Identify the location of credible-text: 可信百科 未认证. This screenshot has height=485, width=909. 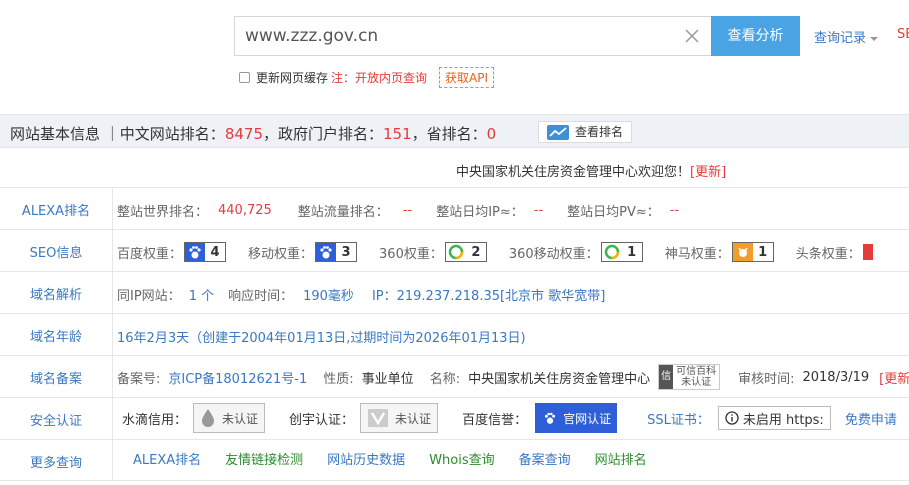
(696, 377).